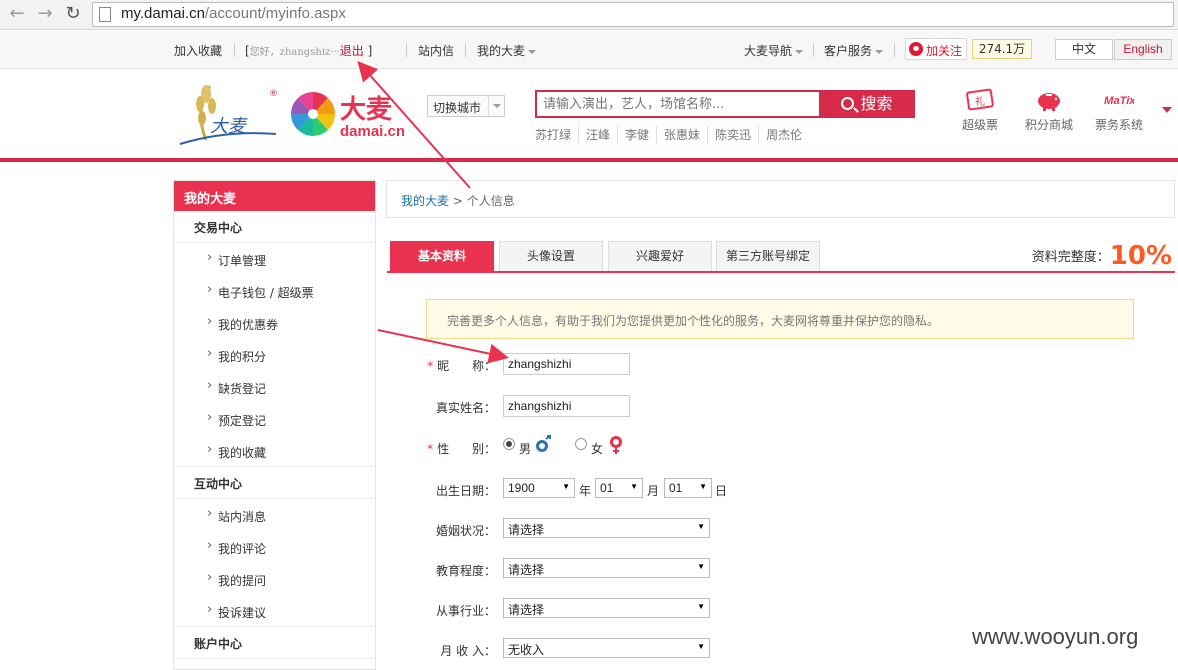  I want to click on ticket-system-link: MaTix 票务系统, so click(1119, 110).